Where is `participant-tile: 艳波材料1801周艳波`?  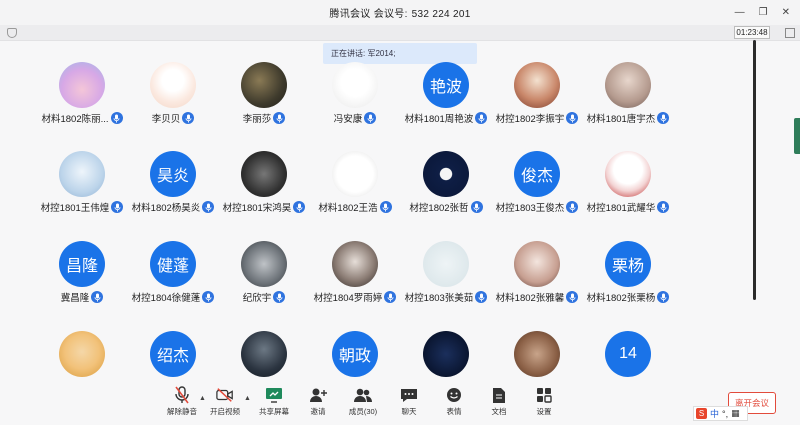
participant-tile: 艳波材料1801周艳波 is located at coordinates (446, 102).